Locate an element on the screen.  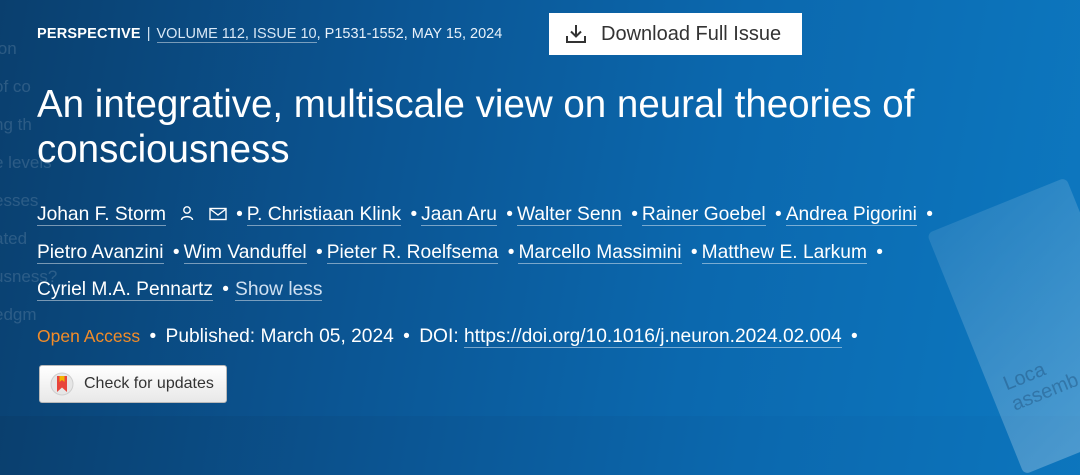
volume-issue-link: VOLUME 112, ISSUE 10 is located at coordinates (236, 34).